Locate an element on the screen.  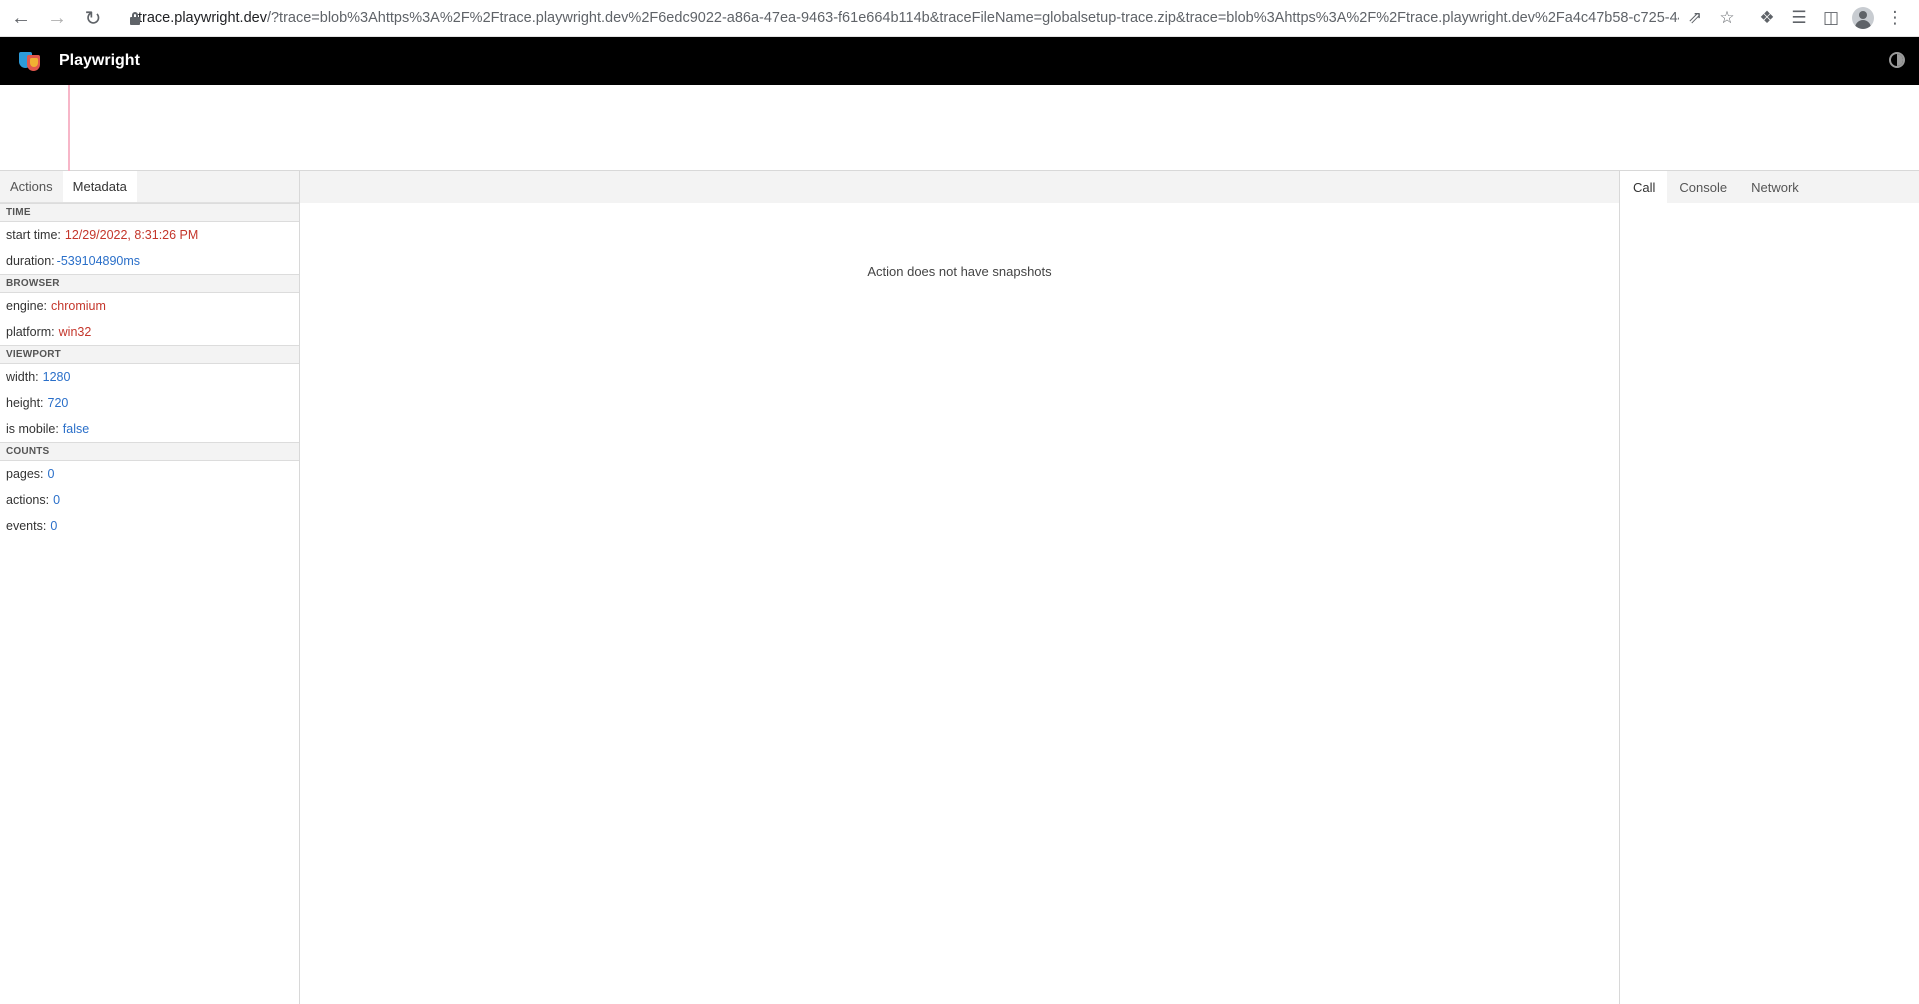
details-tabbar: Call Console Network is located at coordinates (1770, 187).